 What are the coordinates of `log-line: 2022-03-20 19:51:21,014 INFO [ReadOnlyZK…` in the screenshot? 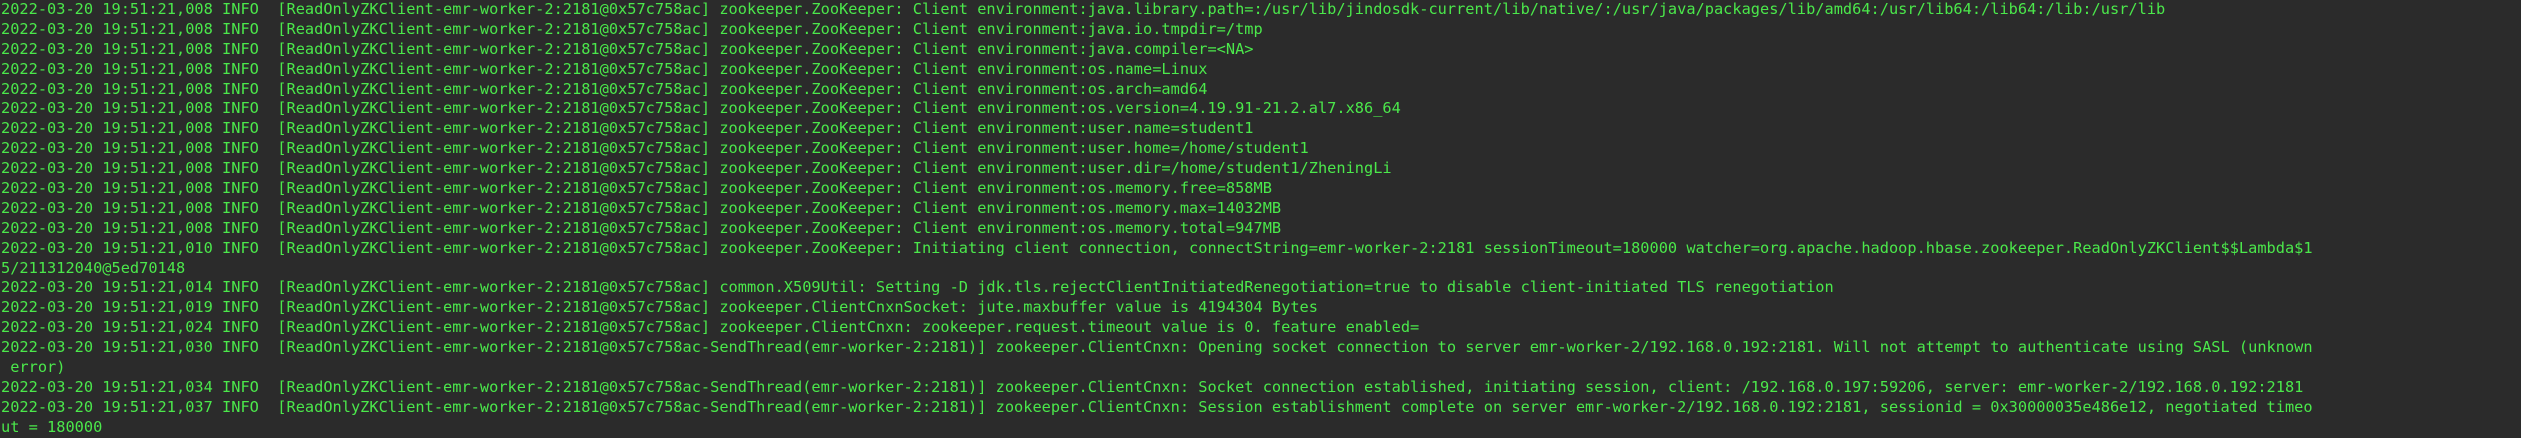 It's located at (917, 287).